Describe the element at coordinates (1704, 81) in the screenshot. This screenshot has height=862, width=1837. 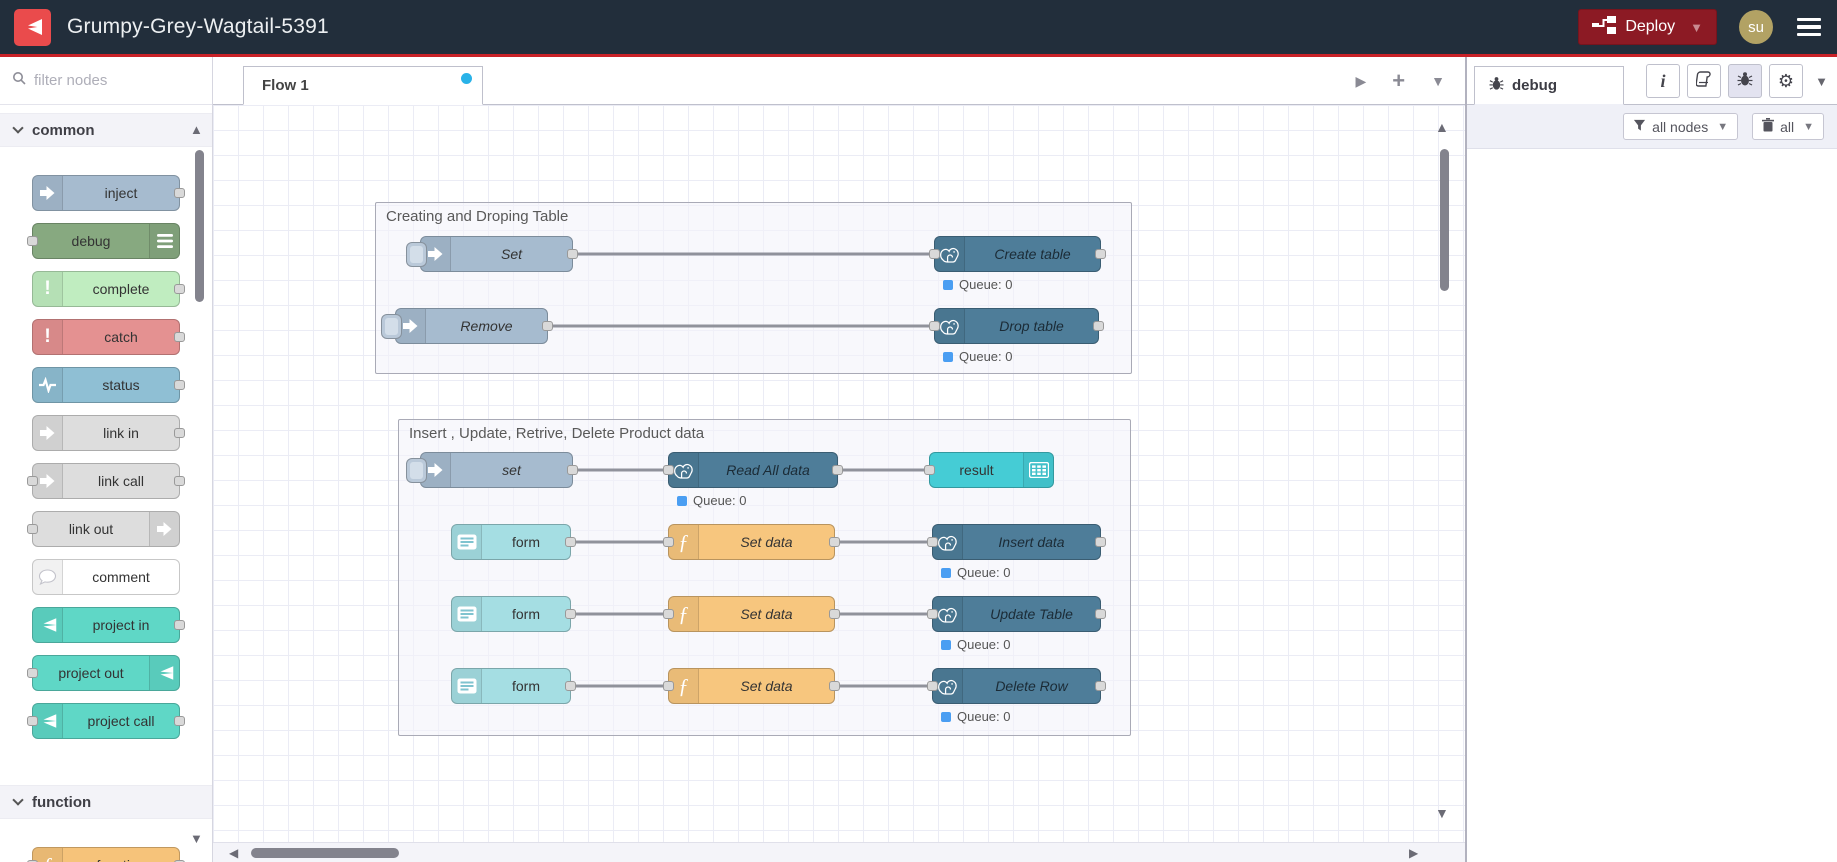
I see `help-tab-button` at that location.